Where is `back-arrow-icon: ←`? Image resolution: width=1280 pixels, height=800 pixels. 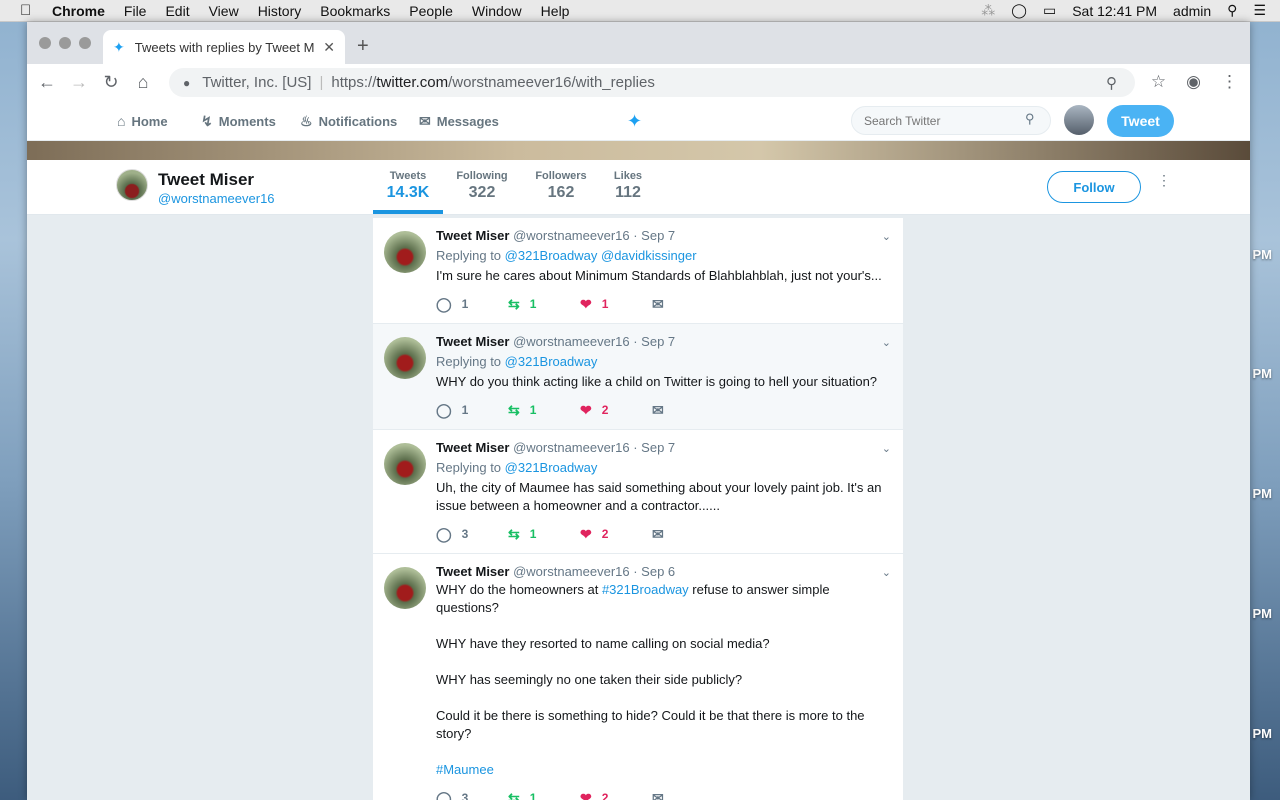 back-arrow-icon: ← is located at coordinates (47, 82).